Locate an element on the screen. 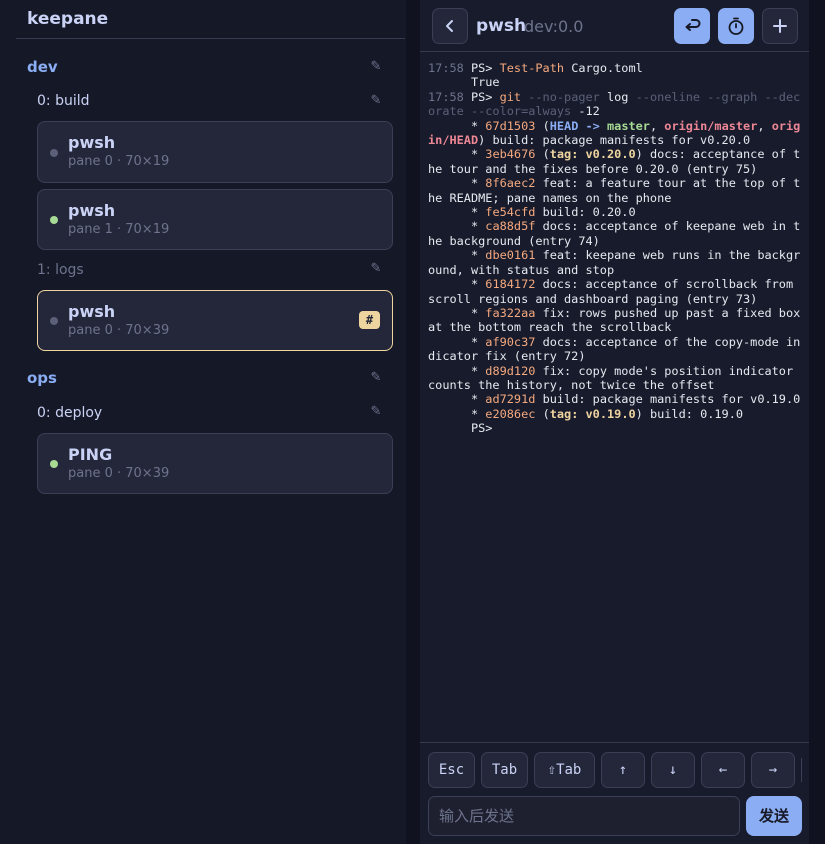 The image size is (825, 844). terminal-segment: dbe0161 is located at coordinates (510, 255).